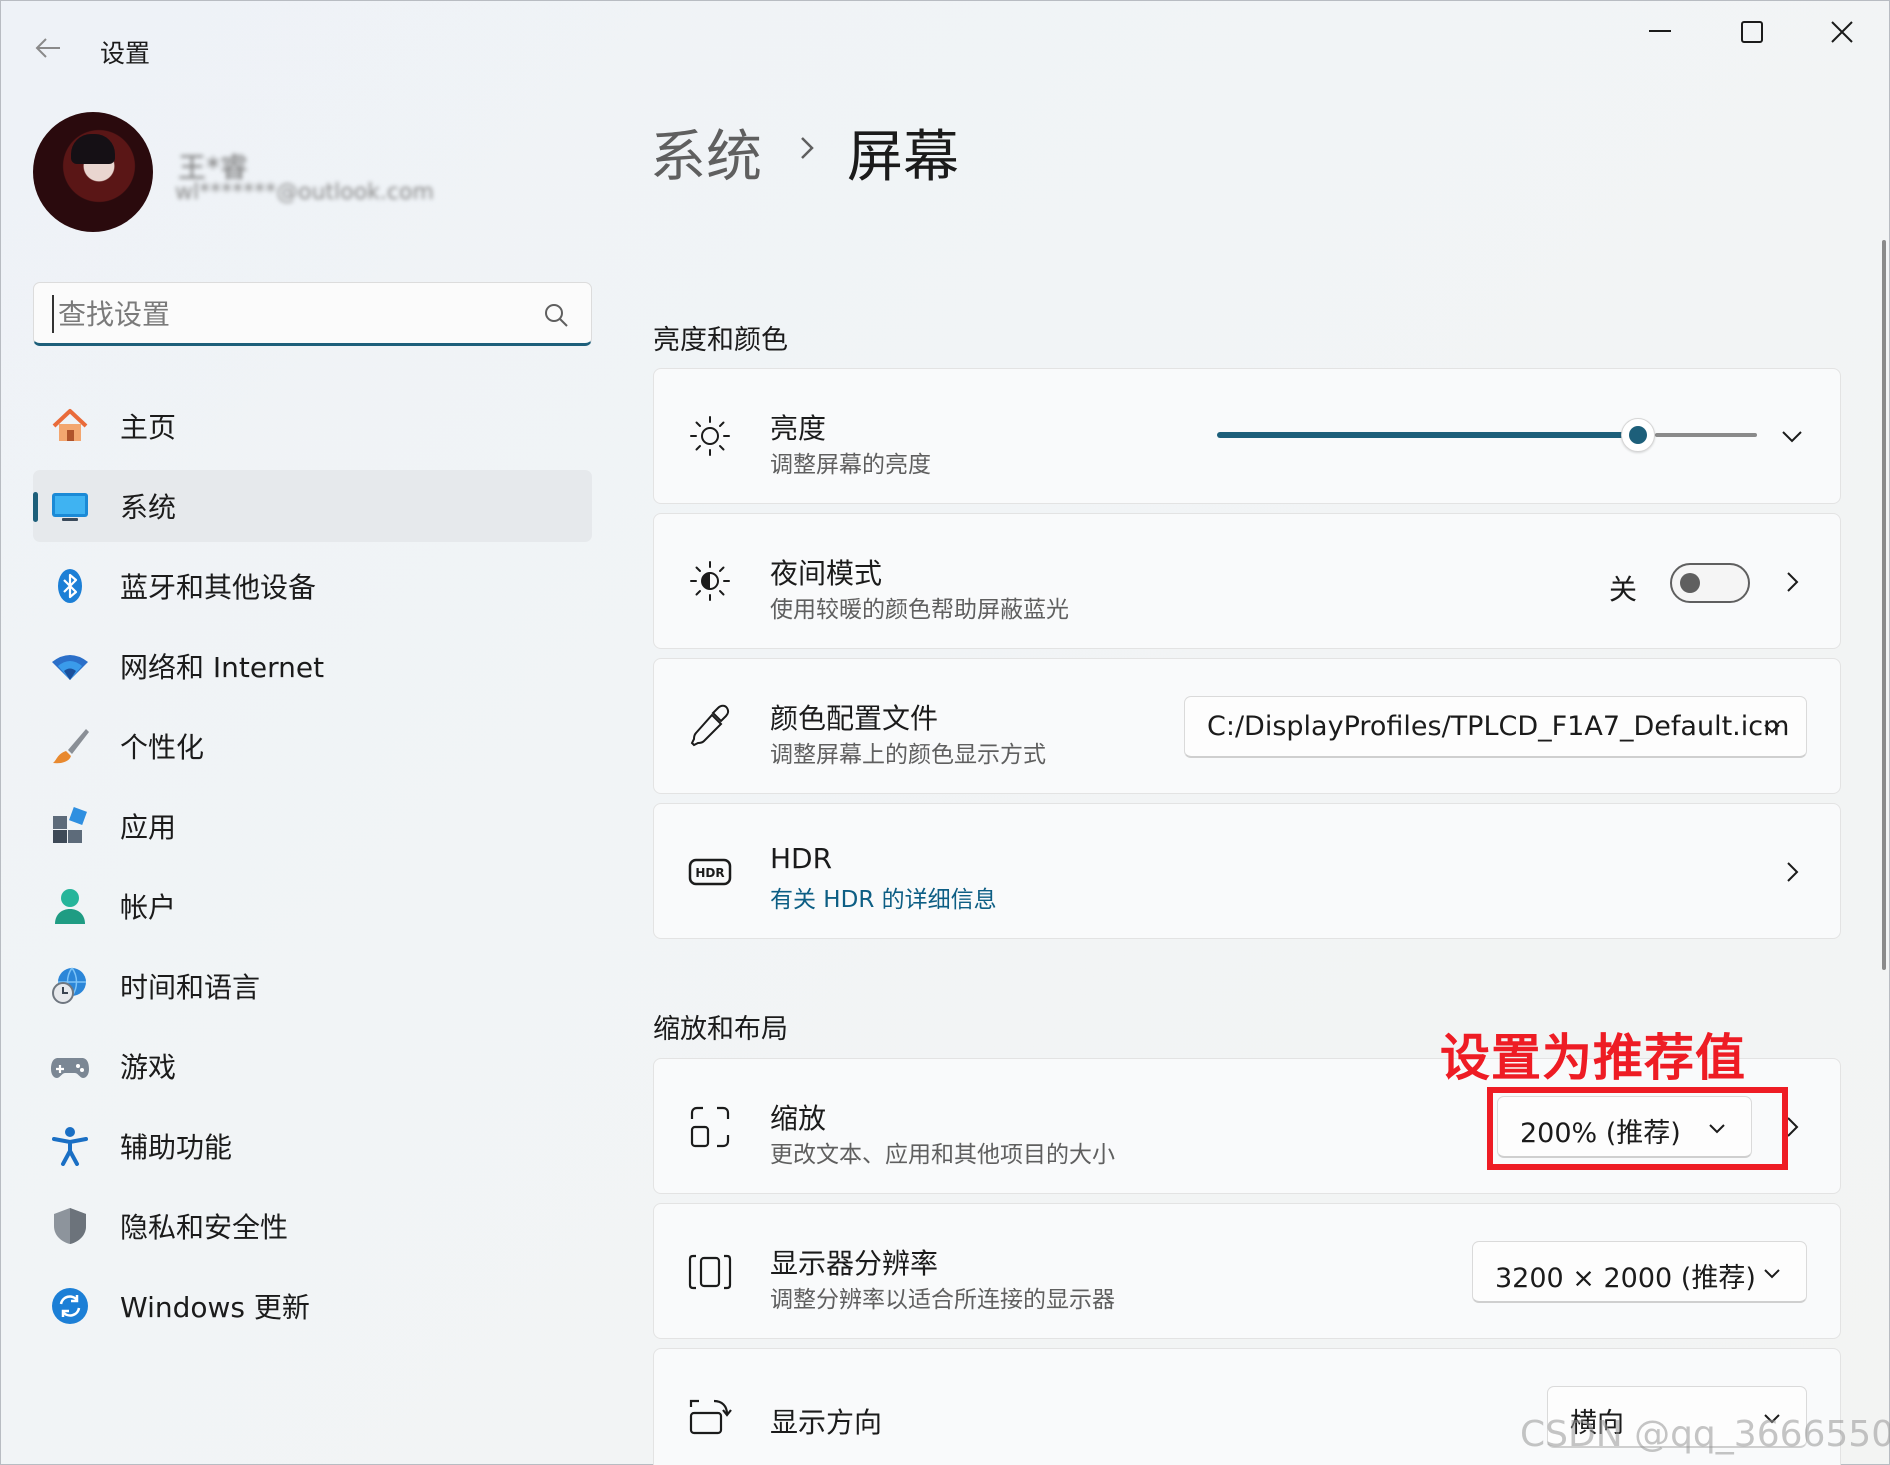  Describe the element at coordinates (903, 157) in the screenshot. I see `page-title: 屏幕` at that location.